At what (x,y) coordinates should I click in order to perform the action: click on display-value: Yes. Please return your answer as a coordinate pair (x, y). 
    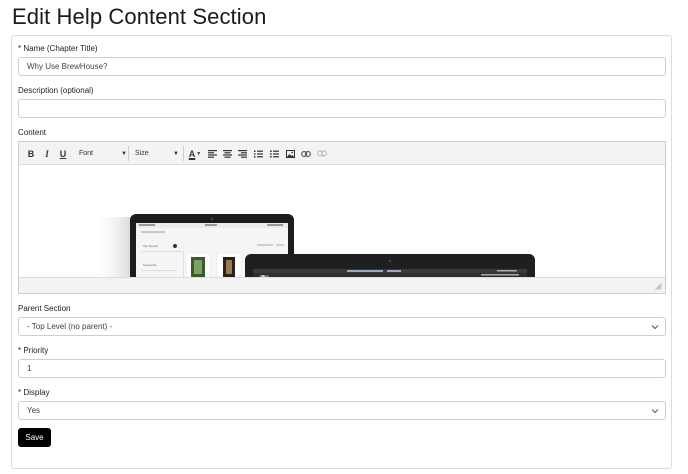
    Looking at the image, I should click on (34, 410).